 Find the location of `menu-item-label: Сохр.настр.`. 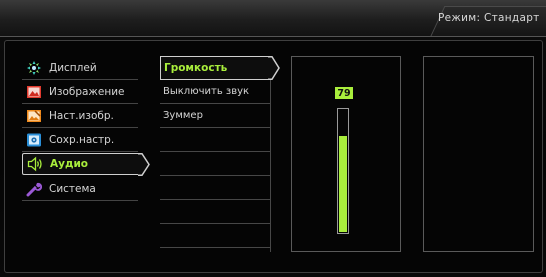

menu-item-label: Сохр.настр. is located at coordinates (82, 140).